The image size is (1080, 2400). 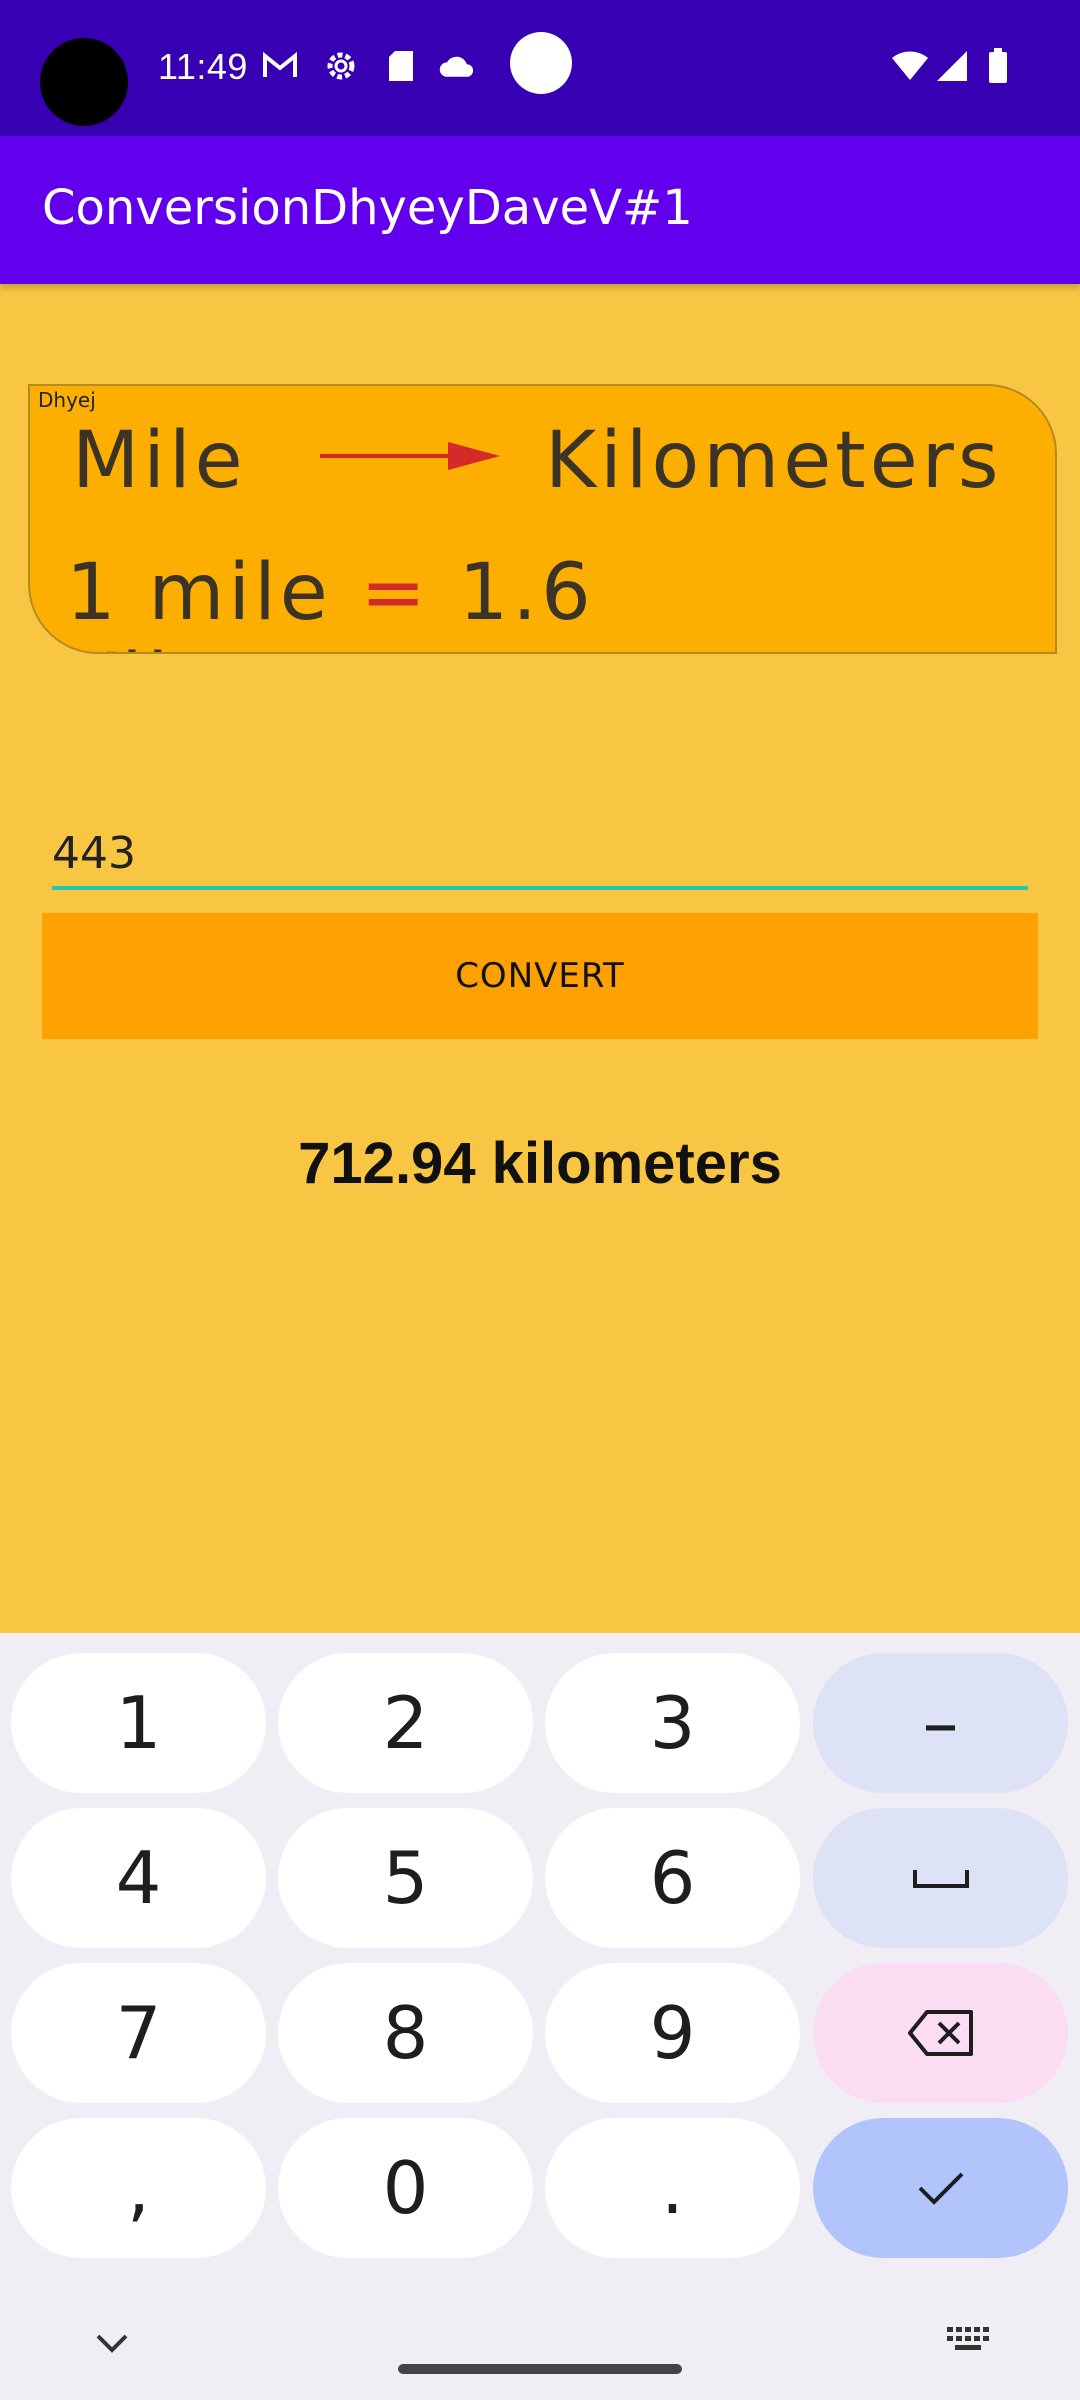 What do you see at coordinates (540, 1163) in the screenshot?
I see `result-text: 712.94 kilometers` at bounding box center [540, 1163].